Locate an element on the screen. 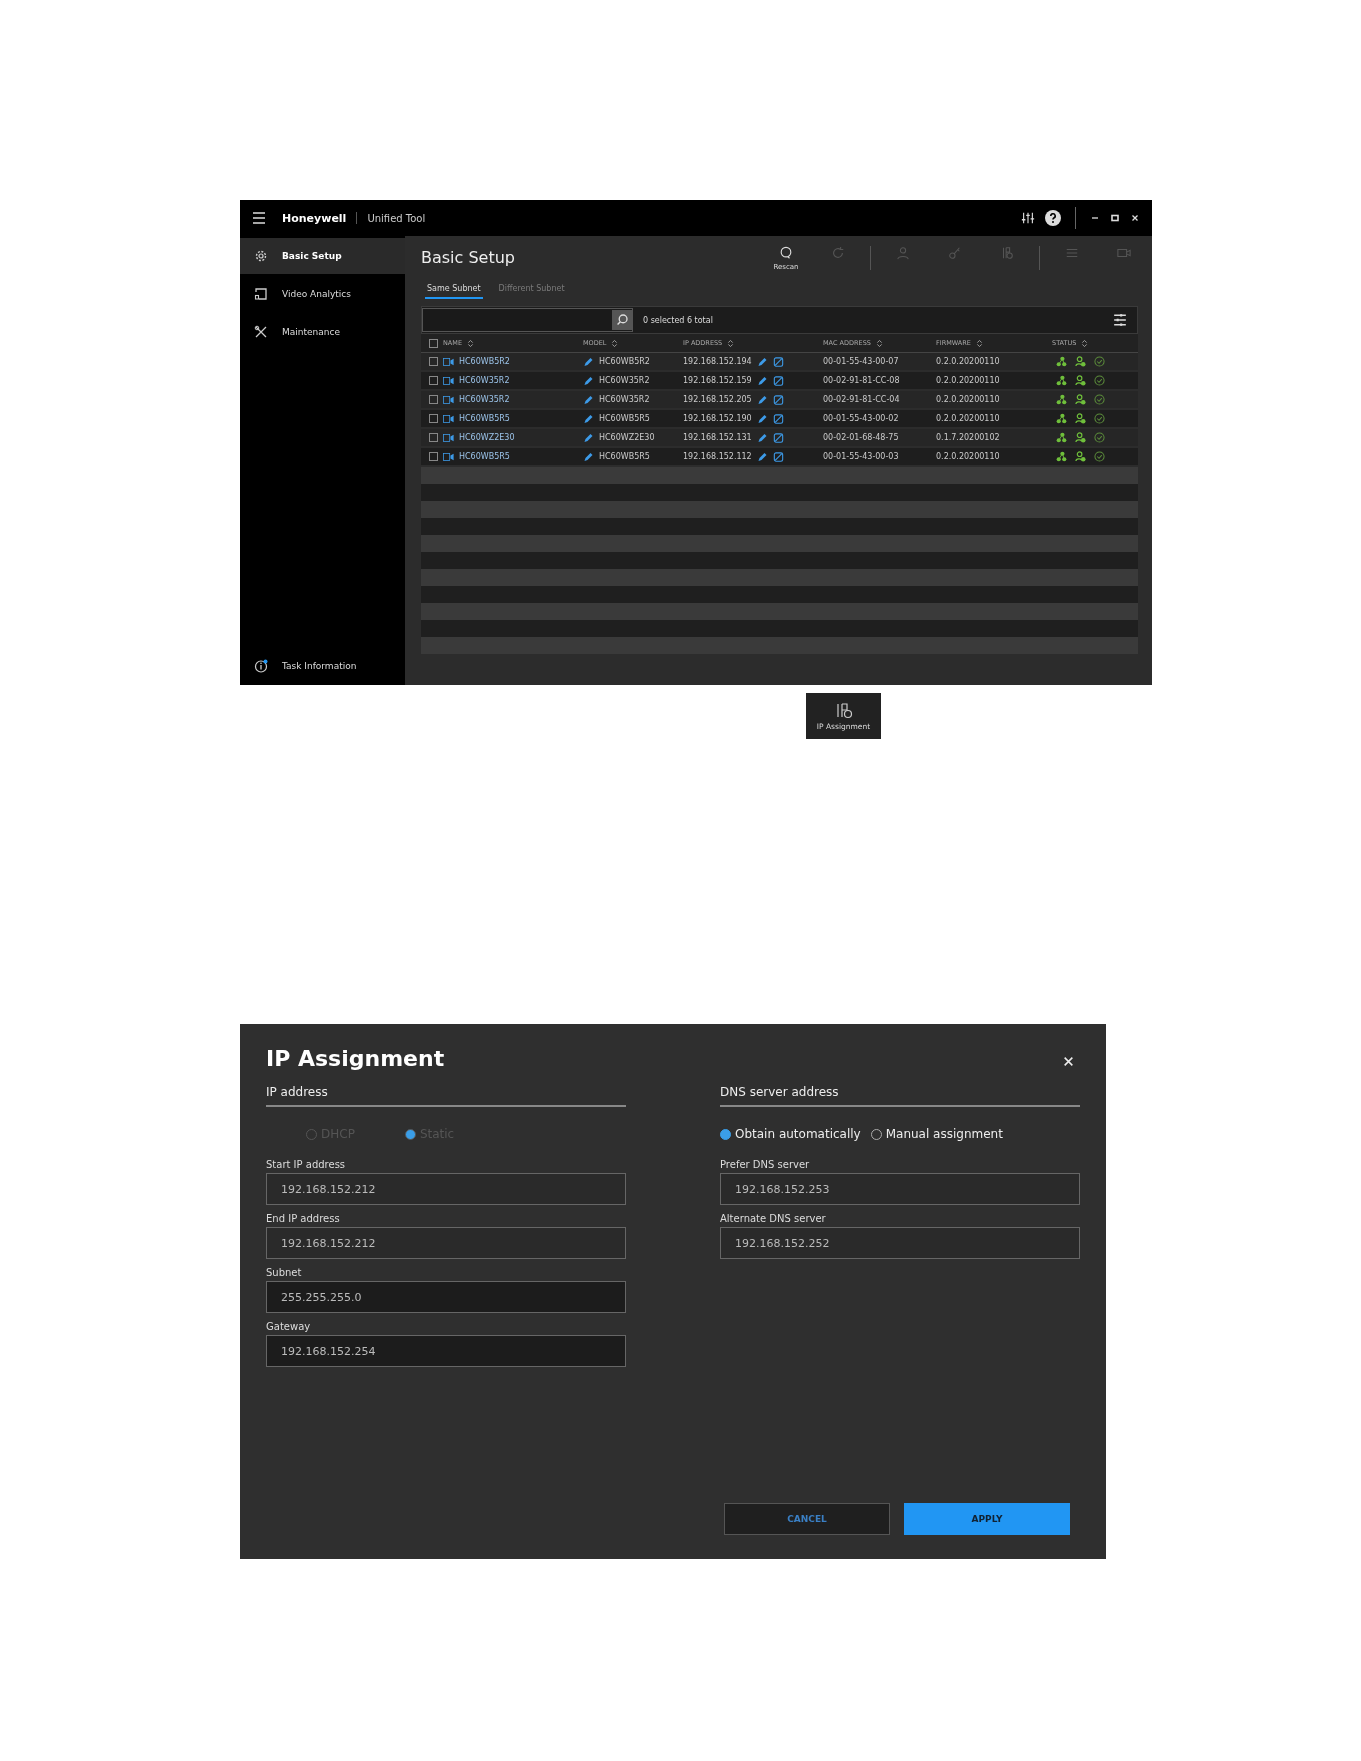 The height and width of the screenshot is (1761, 1361). page-title: Basic Setup is located at coordinates (468, 257).